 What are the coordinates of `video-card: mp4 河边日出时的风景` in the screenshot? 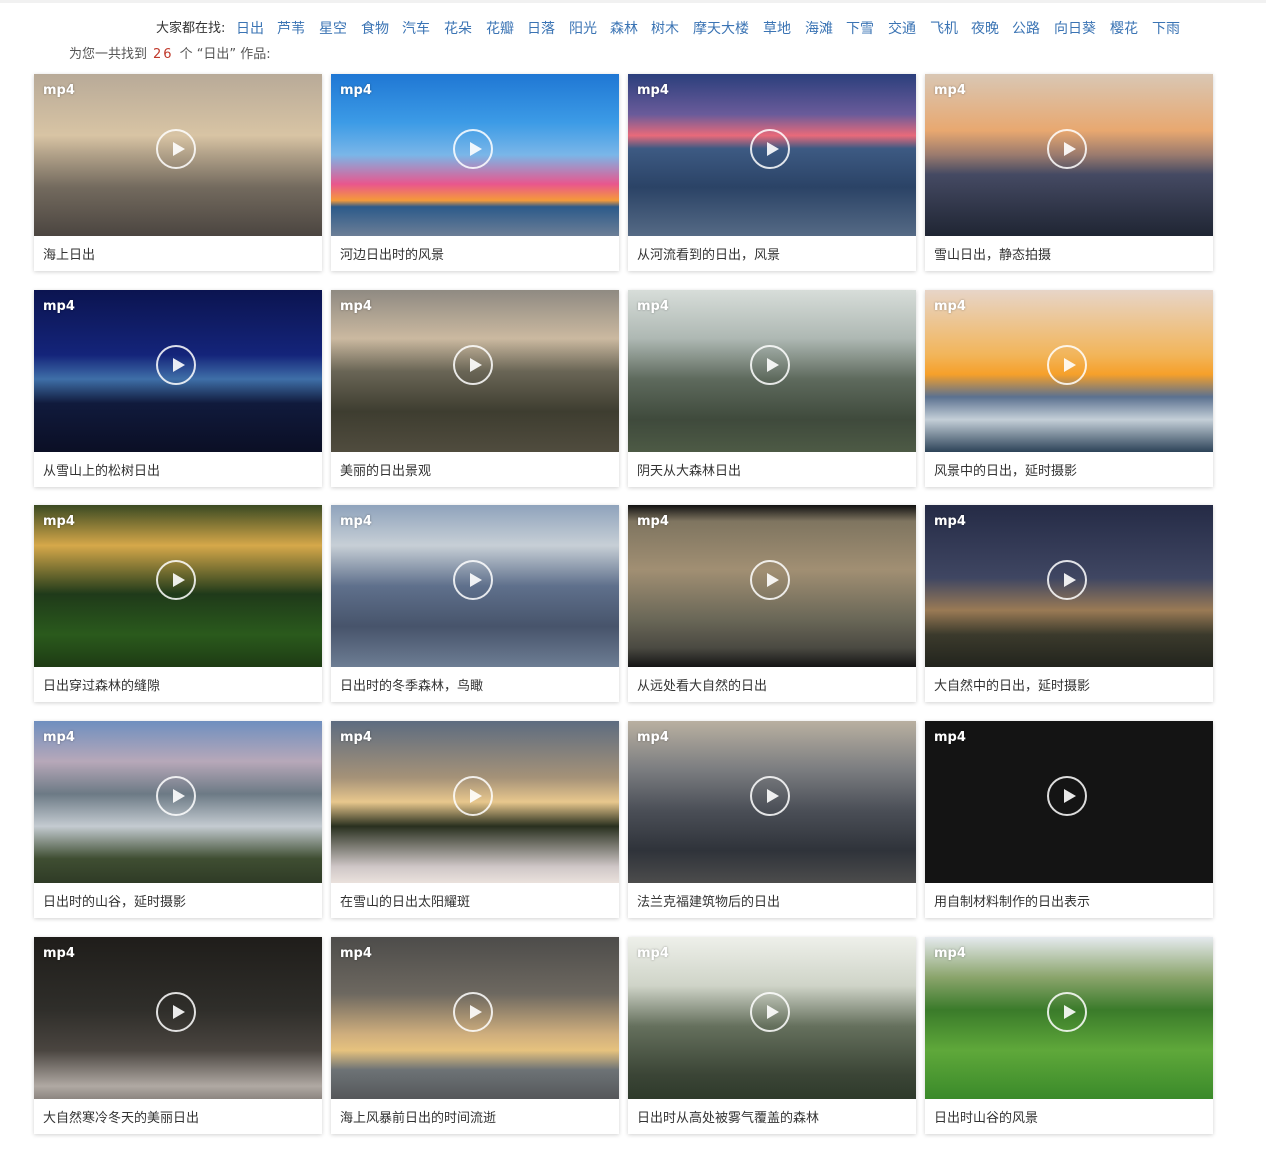 It's located at (475, 172).